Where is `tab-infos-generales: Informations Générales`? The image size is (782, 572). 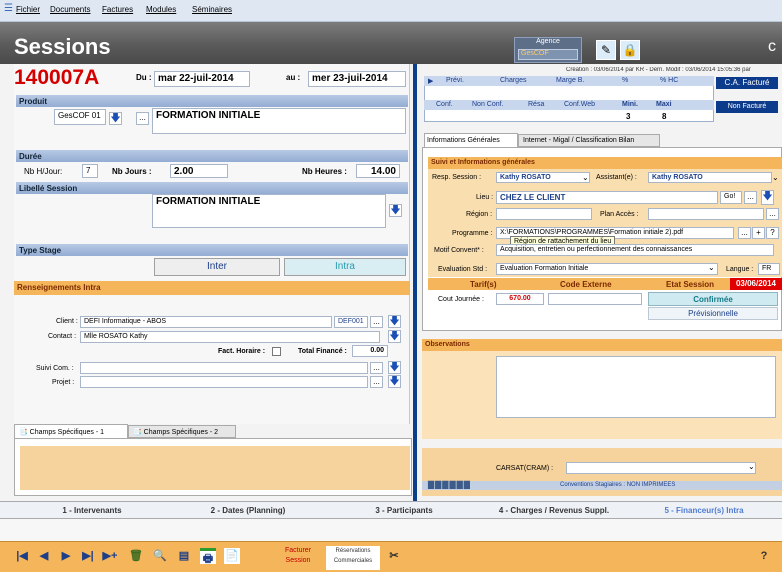
tab-infos-generales: Informations Générales is located at coordinates (471, 140).